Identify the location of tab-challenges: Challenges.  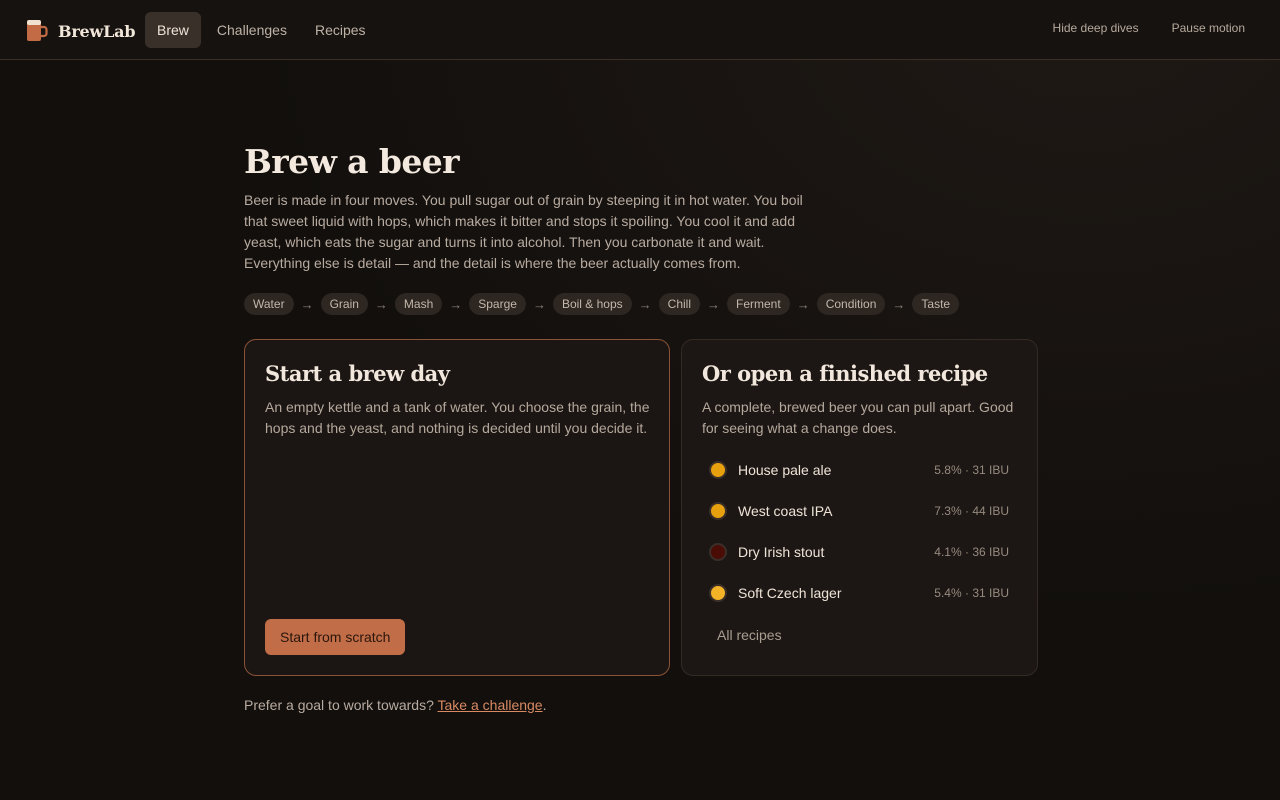
(252, 30).